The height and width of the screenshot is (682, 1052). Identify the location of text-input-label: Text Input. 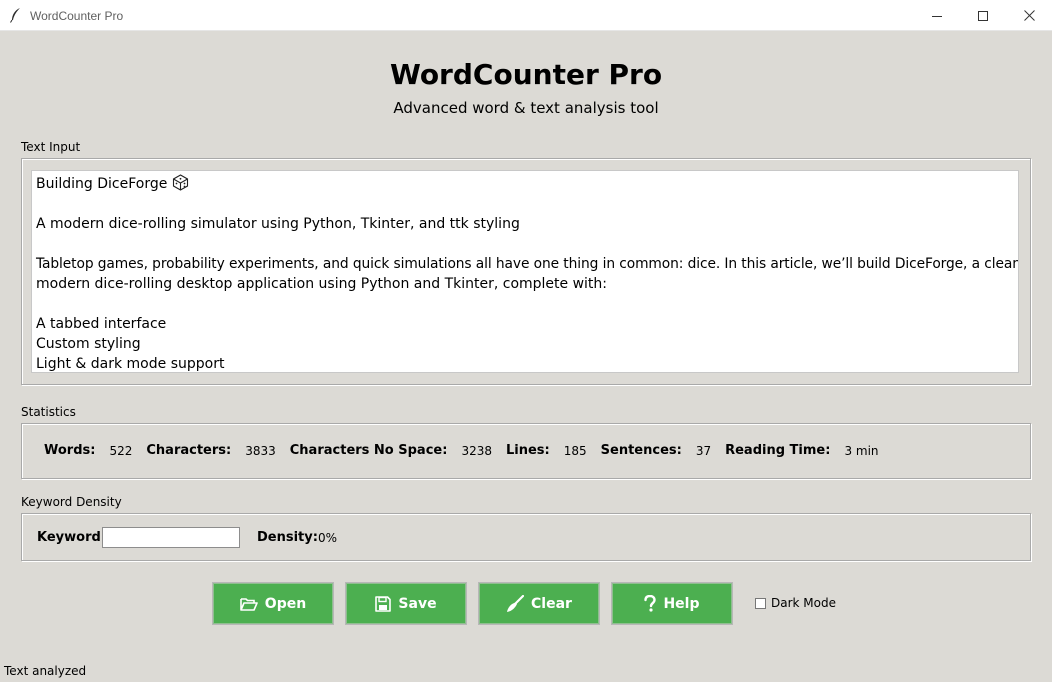
(51, 147).